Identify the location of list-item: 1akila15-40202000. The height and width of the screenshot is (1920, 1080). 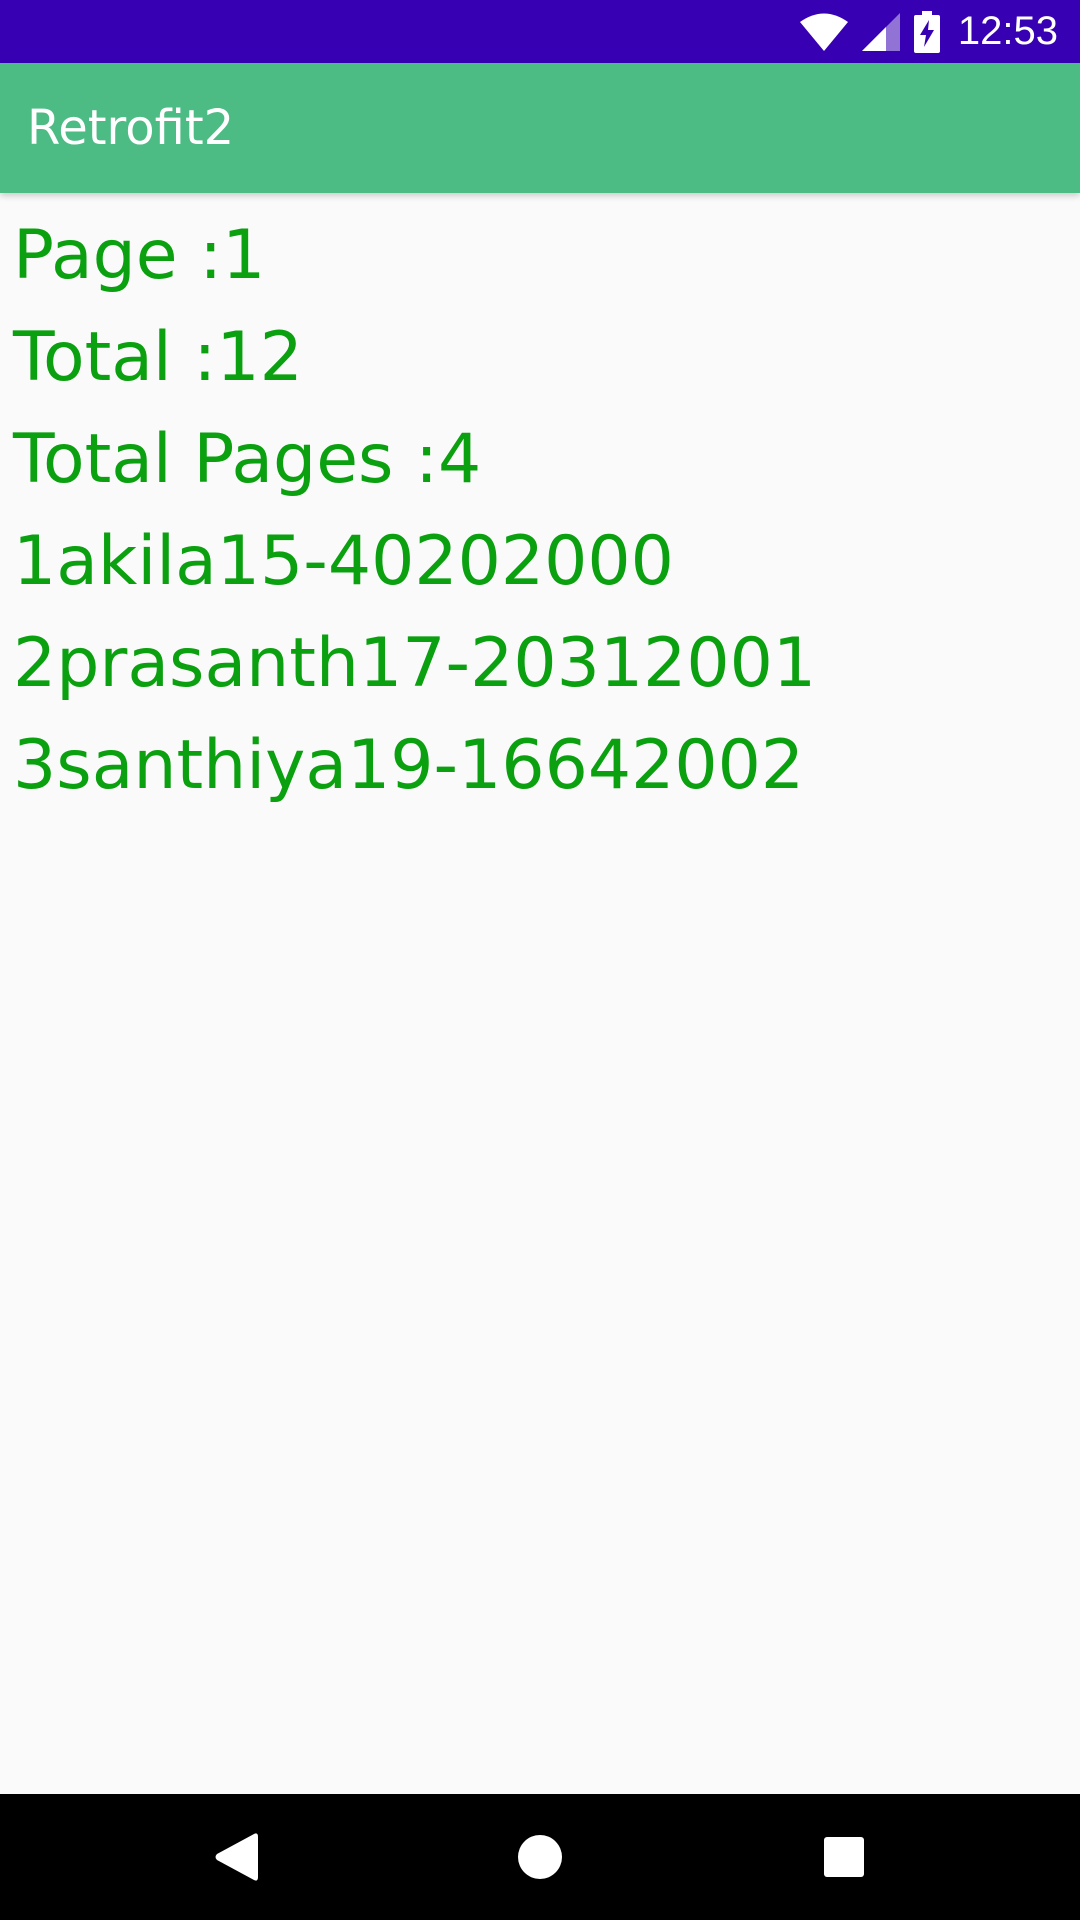
(343, 561).